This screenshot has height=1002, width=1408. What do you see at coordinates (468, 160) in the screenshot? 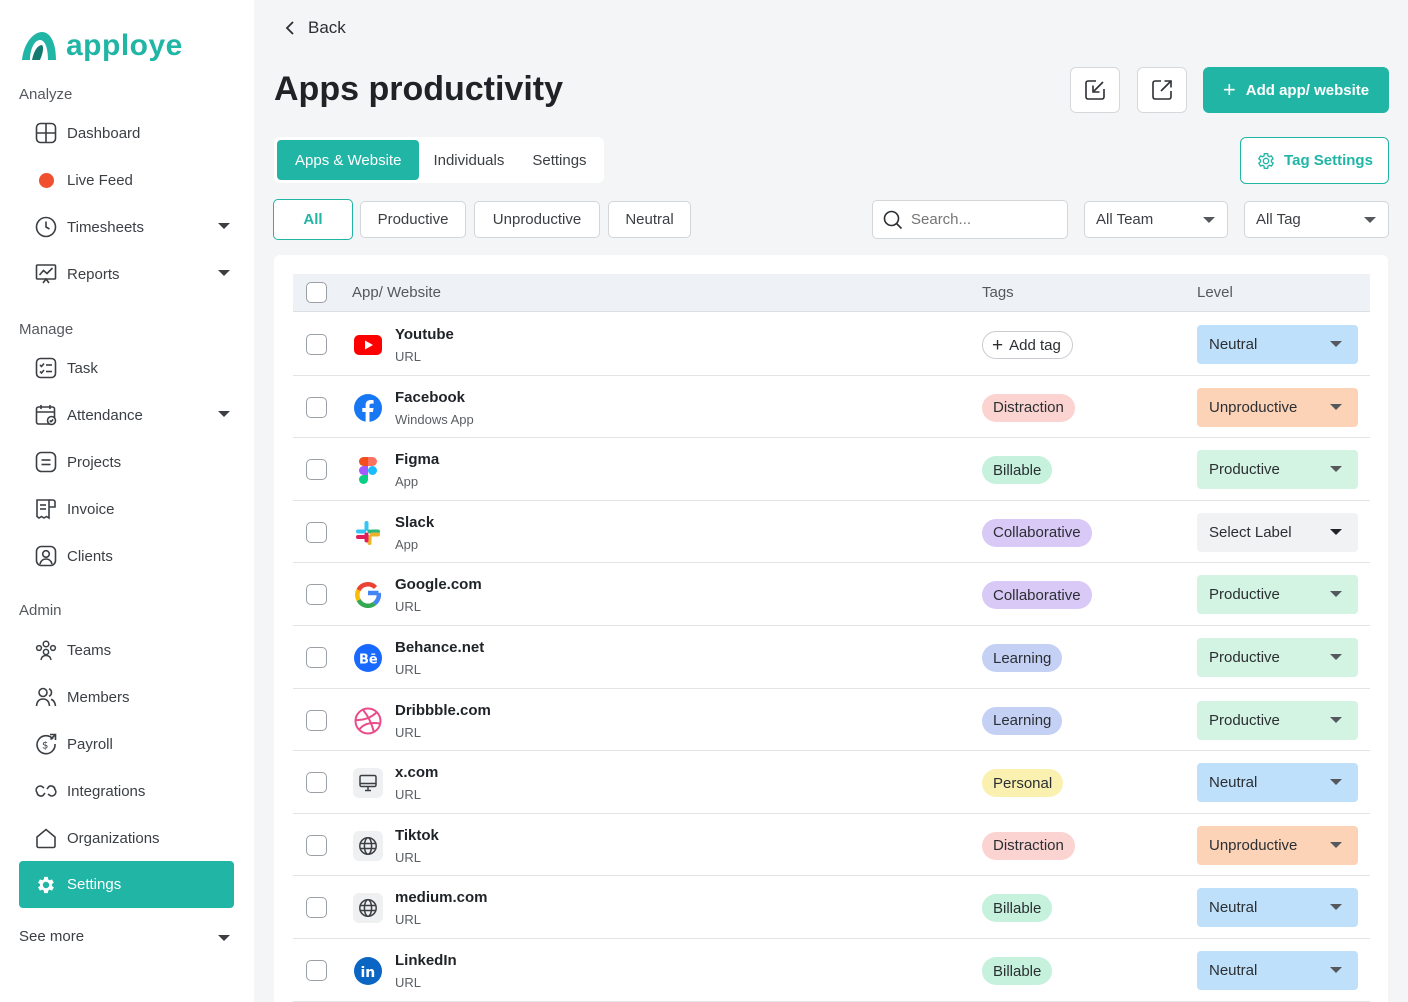
I see `tab-individuals: Individuals` at bounding box center [468, 160].